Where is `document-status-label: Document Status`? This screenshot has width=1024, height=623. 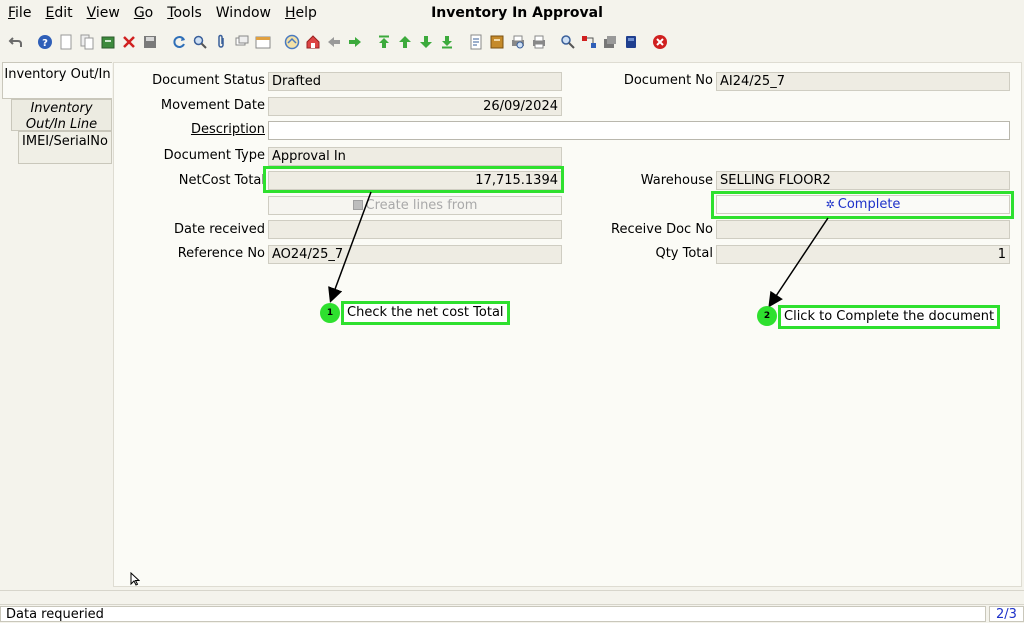
document-status-label: Document Status is located at coordinates (208, 80).